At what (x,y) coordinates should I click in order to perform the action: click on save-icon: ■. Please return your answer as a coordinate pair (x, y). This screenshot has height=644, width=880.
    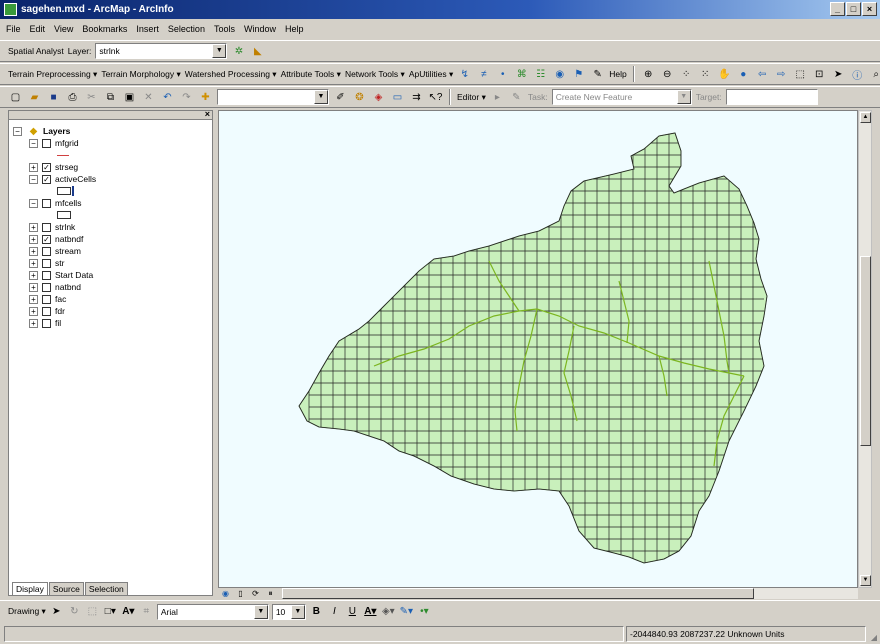
    Looking at the image, I should click on (53, 97).